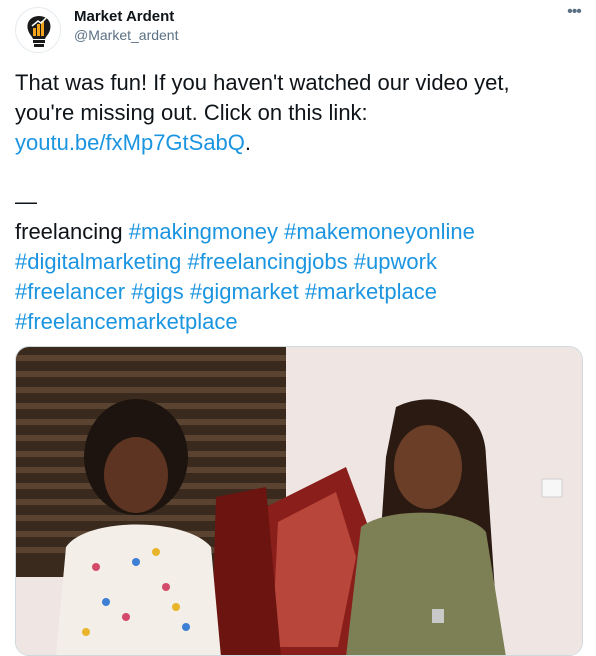 The width and height of the screenshot is (596, 656). Describe the element at coordinates (126, 35) in the screenshot. I see `author-handle: @Market_ardent` at that location.